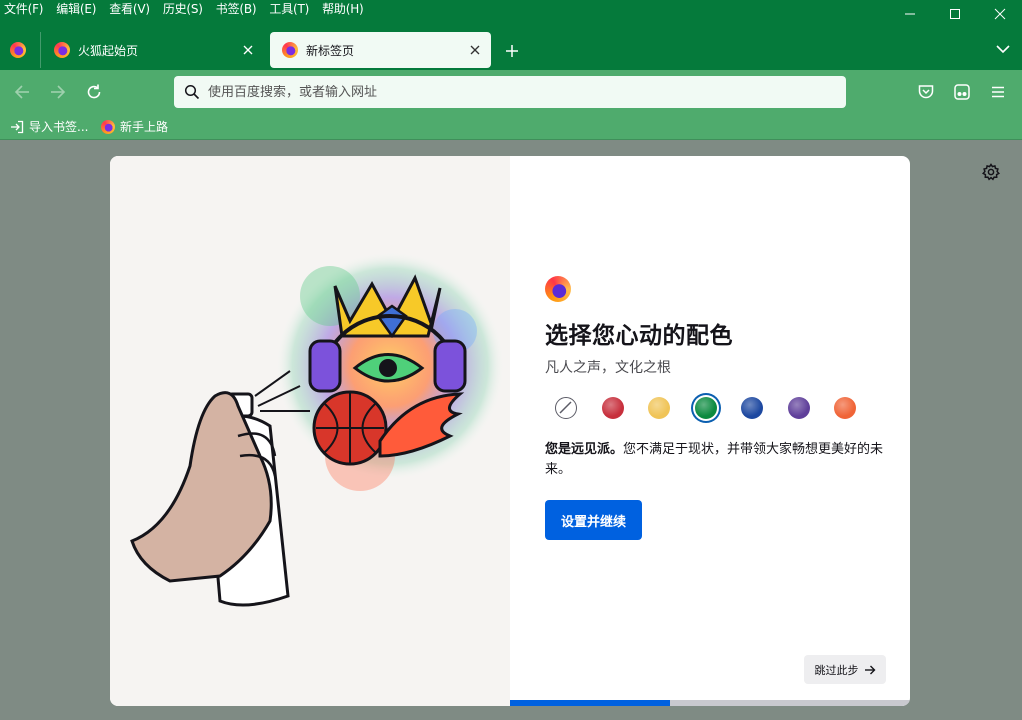  I want to click on colorway-swatch-red, so click(612, 408).